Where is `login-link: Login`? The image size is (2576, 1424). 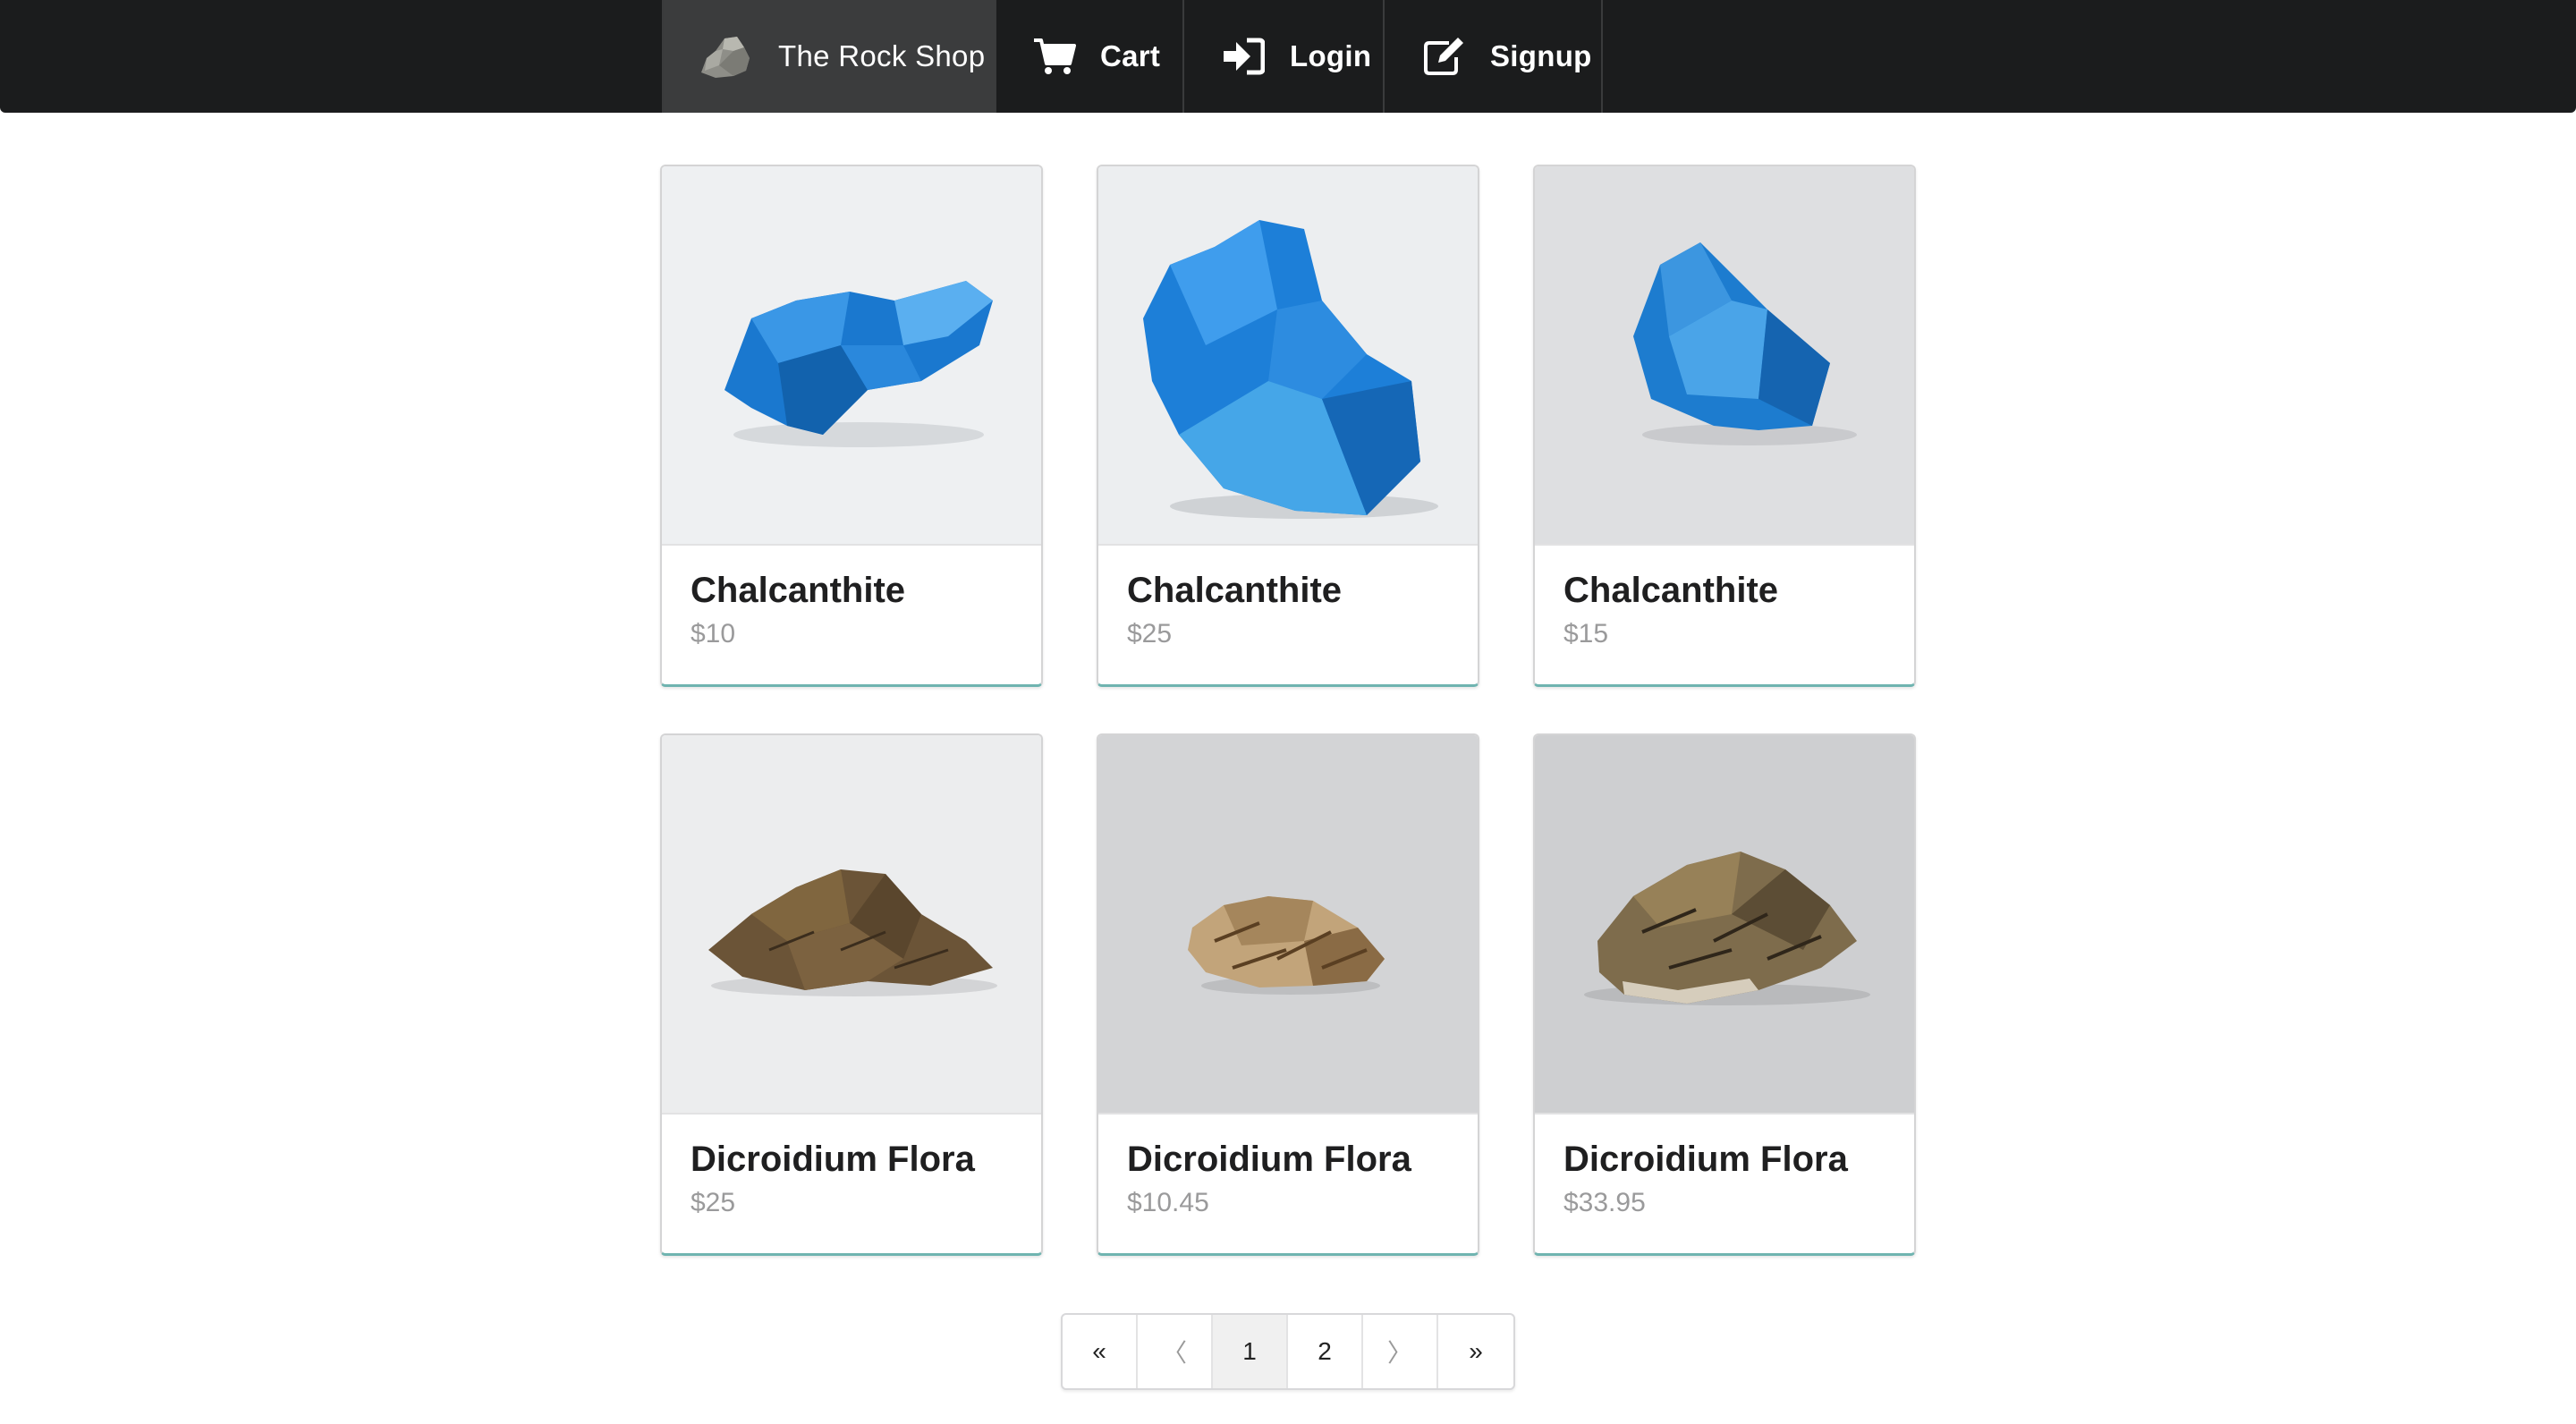 login-link: Login is located at coordinates (1284, 56).